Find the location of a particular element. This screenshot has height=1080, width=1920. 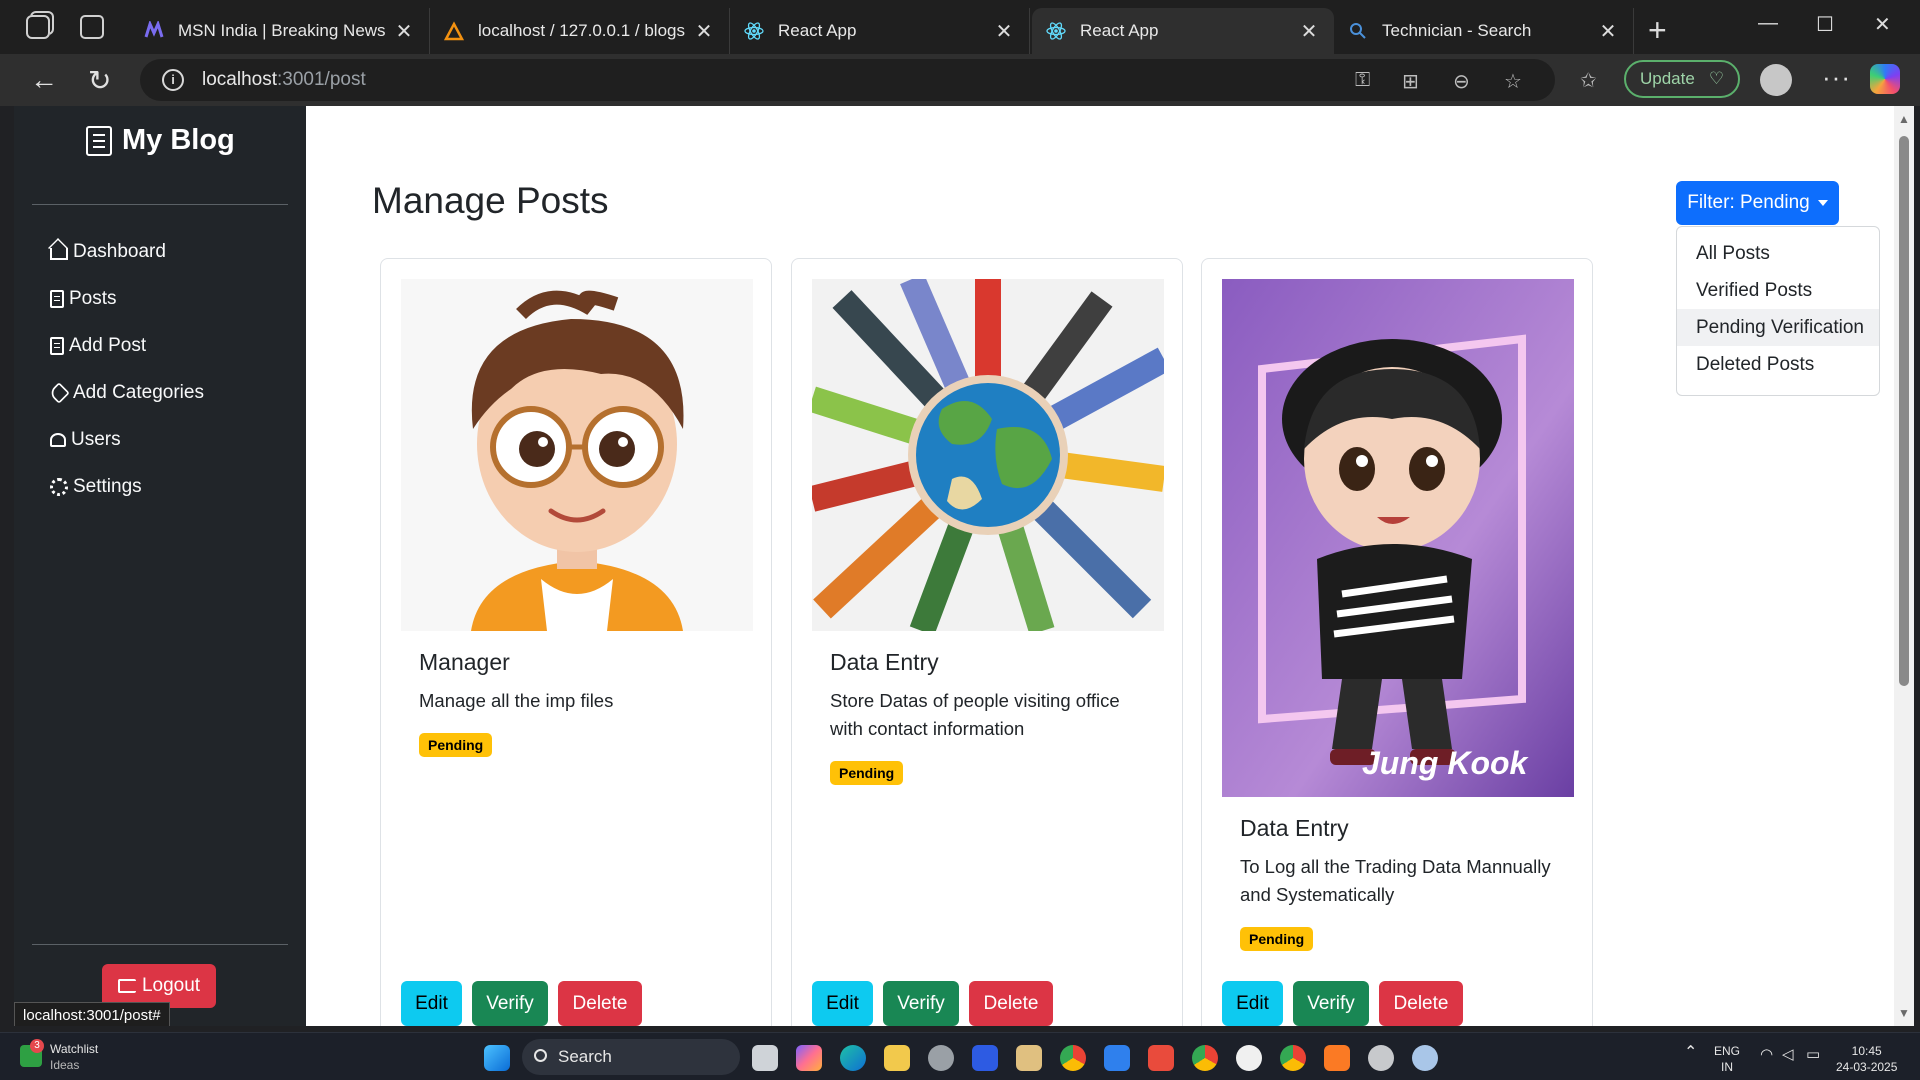

sidebar-item-label: Posts is located at coordinates (93, 298).